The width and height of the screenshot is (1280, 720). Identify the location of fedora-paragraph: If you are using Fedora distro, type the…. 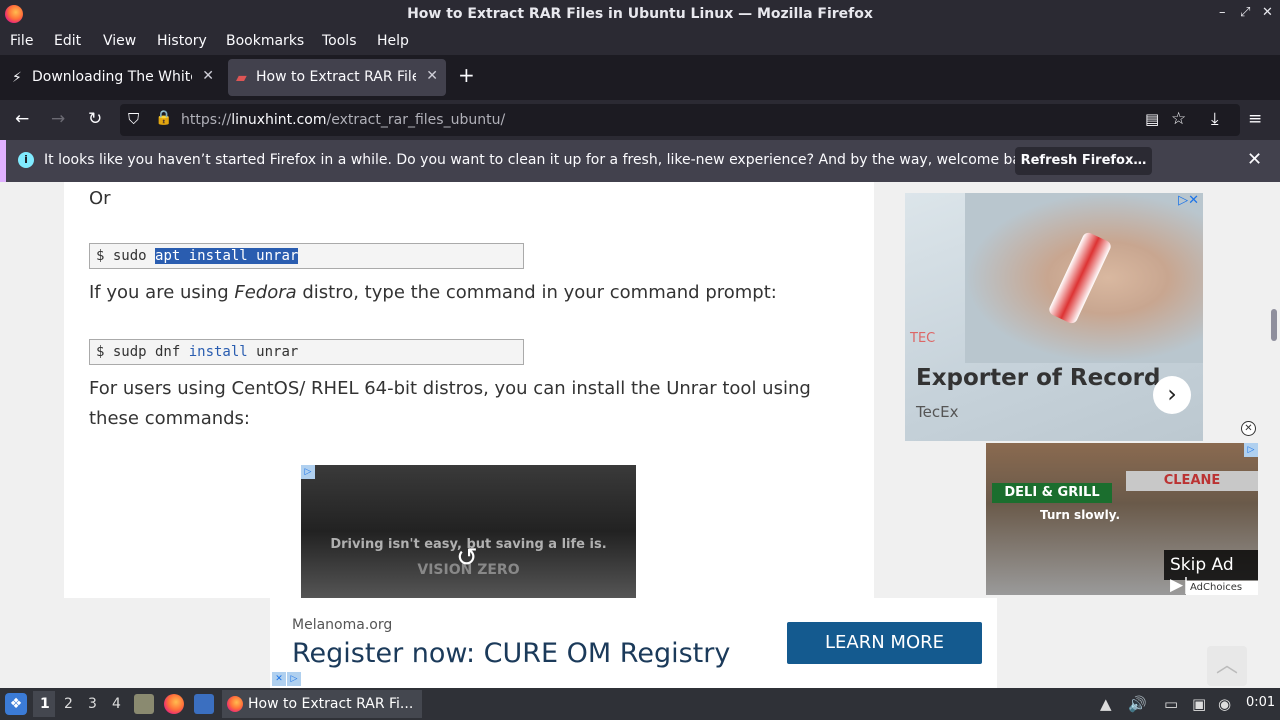
(433, 292).